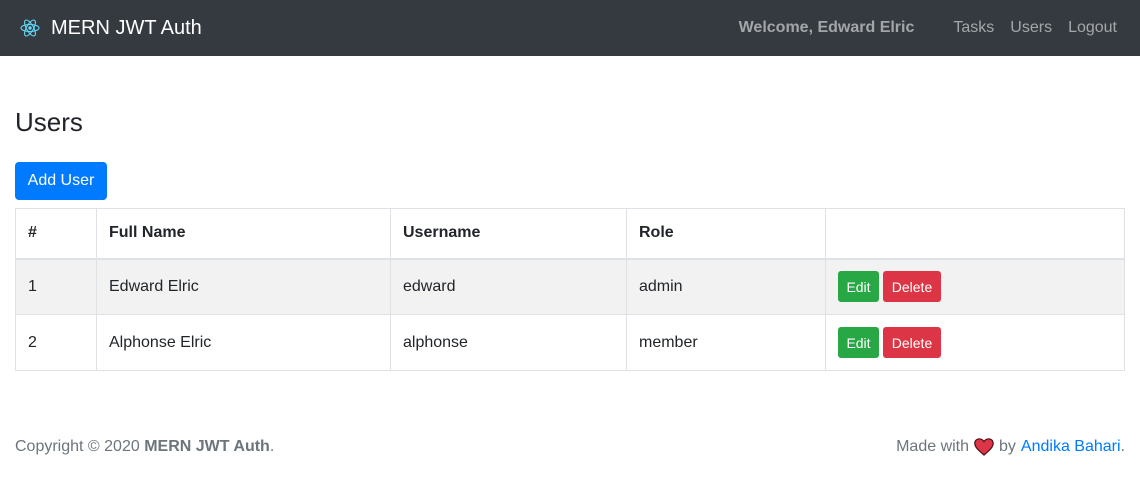 The width and height of the screenshot is (1140, 489). Describe the element at coordinates (726, 286) in the screenshot. I see `cell-role: admin` at that location.